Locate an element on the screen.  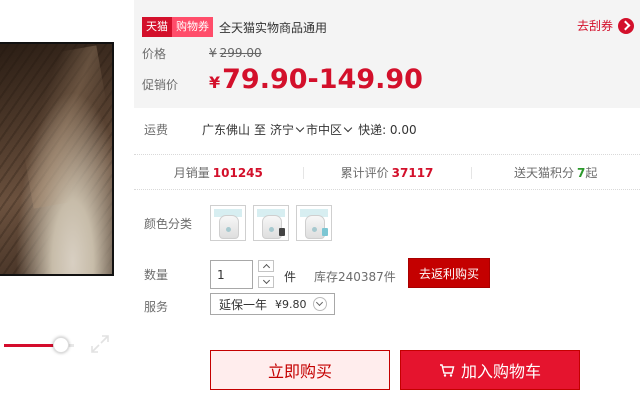
buy-now-label: 立即购买 is located at coordinates (299, 371).